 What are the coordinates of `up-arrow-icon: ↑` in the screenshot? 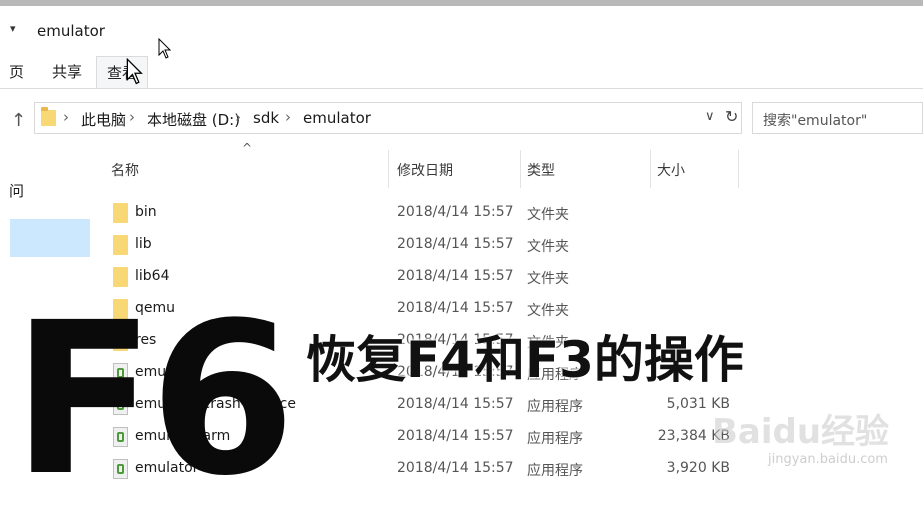 It's located at (18, 120).